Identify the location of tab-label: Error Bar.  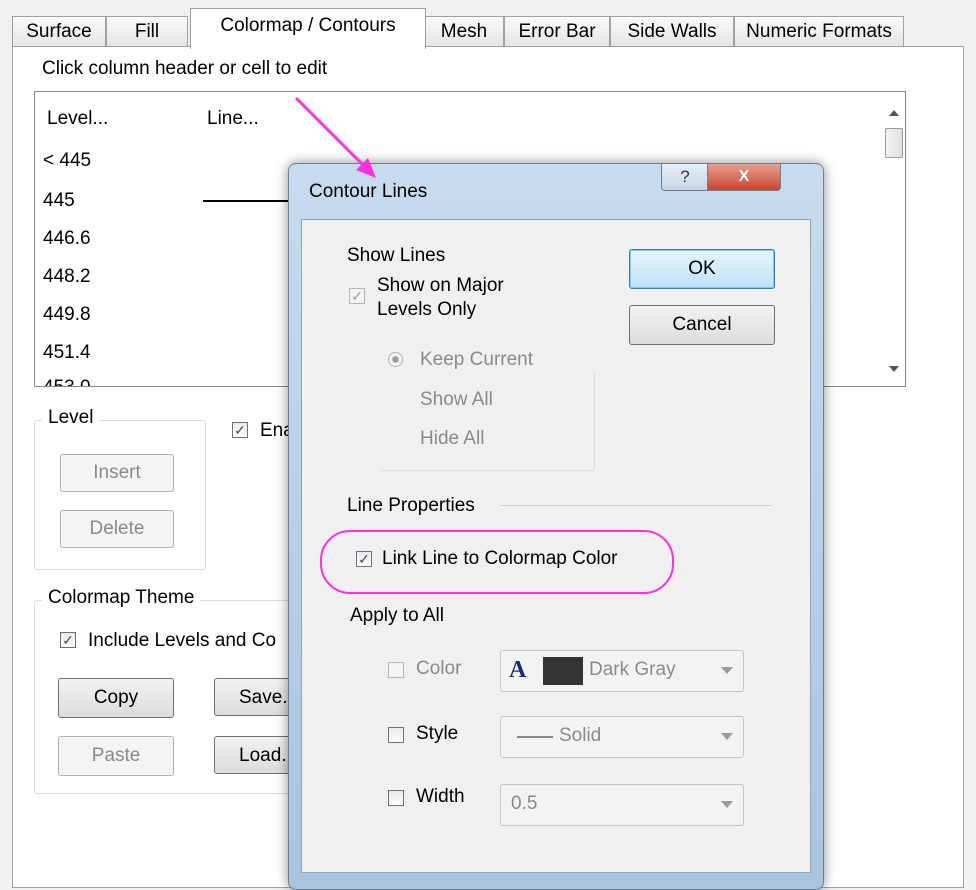
(557, 31).